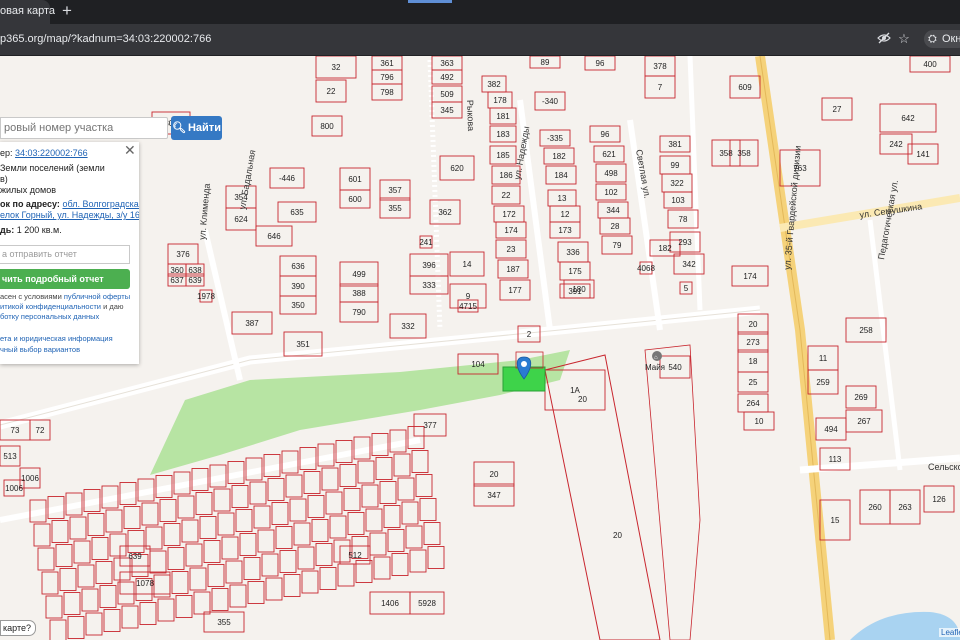 The height and width of the screenshot is (640, 960). I want to click on poi-maya-icon: ⌂, so click(657, 356).